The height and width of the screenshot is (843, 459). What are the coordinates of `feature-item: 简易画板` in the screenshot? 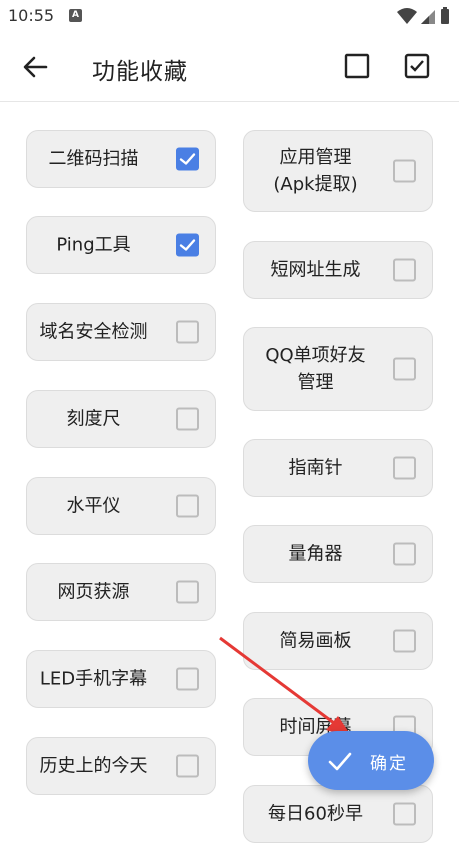 It's located at (338, 641).